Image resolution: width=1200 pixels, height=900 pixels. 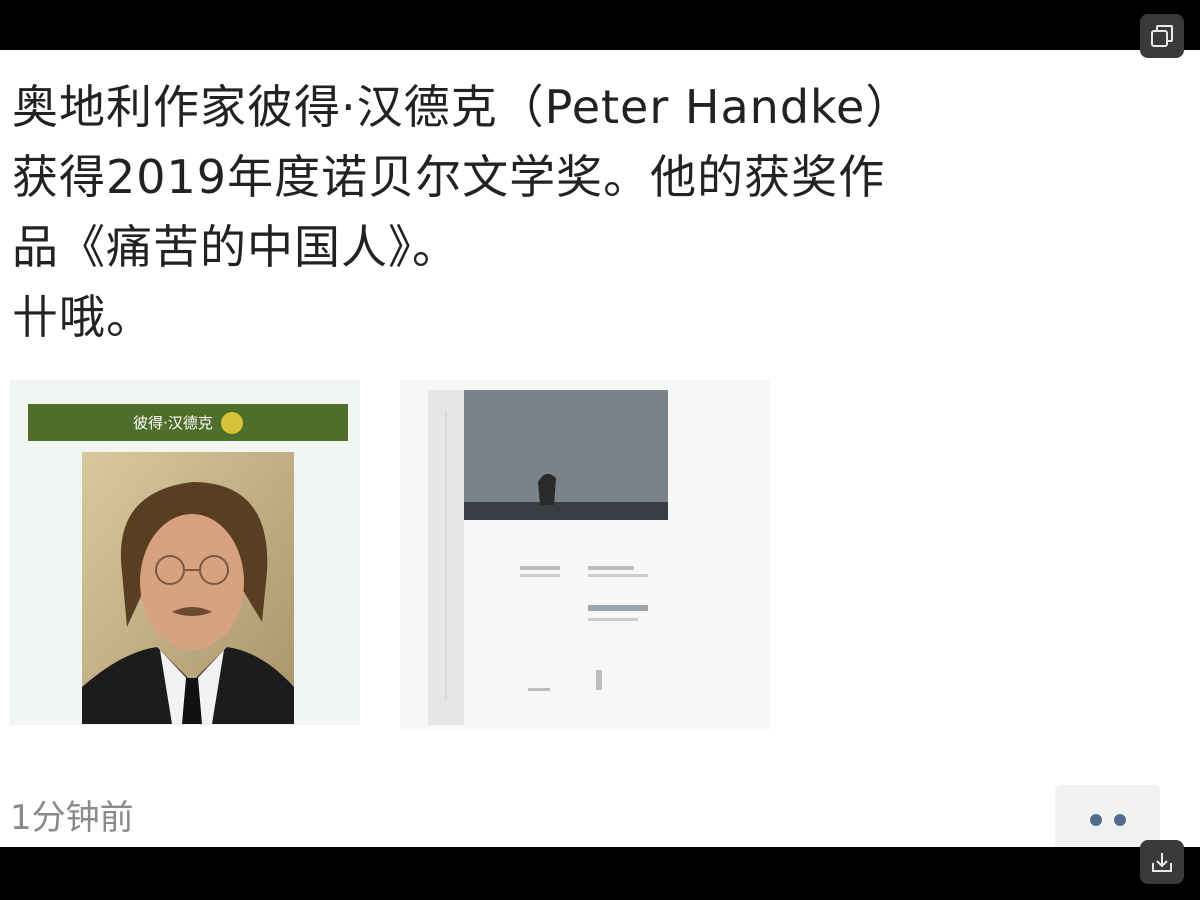 I want to click on post-line-2: 获得2019年度诺贝尔文学奖。他的获奖作, so click(x=449, y=177).